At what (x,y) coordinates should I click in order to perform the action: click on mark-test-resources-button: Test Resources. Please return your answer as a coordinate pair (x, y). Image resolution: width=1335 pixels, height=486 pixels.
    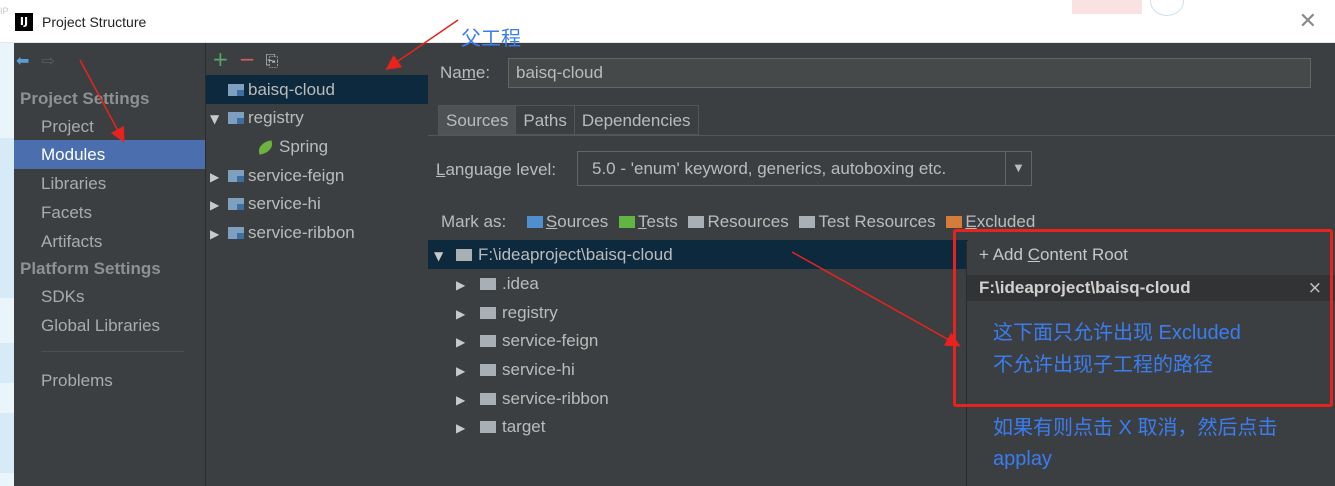
    Looking at the image, I should click on (864, 221).